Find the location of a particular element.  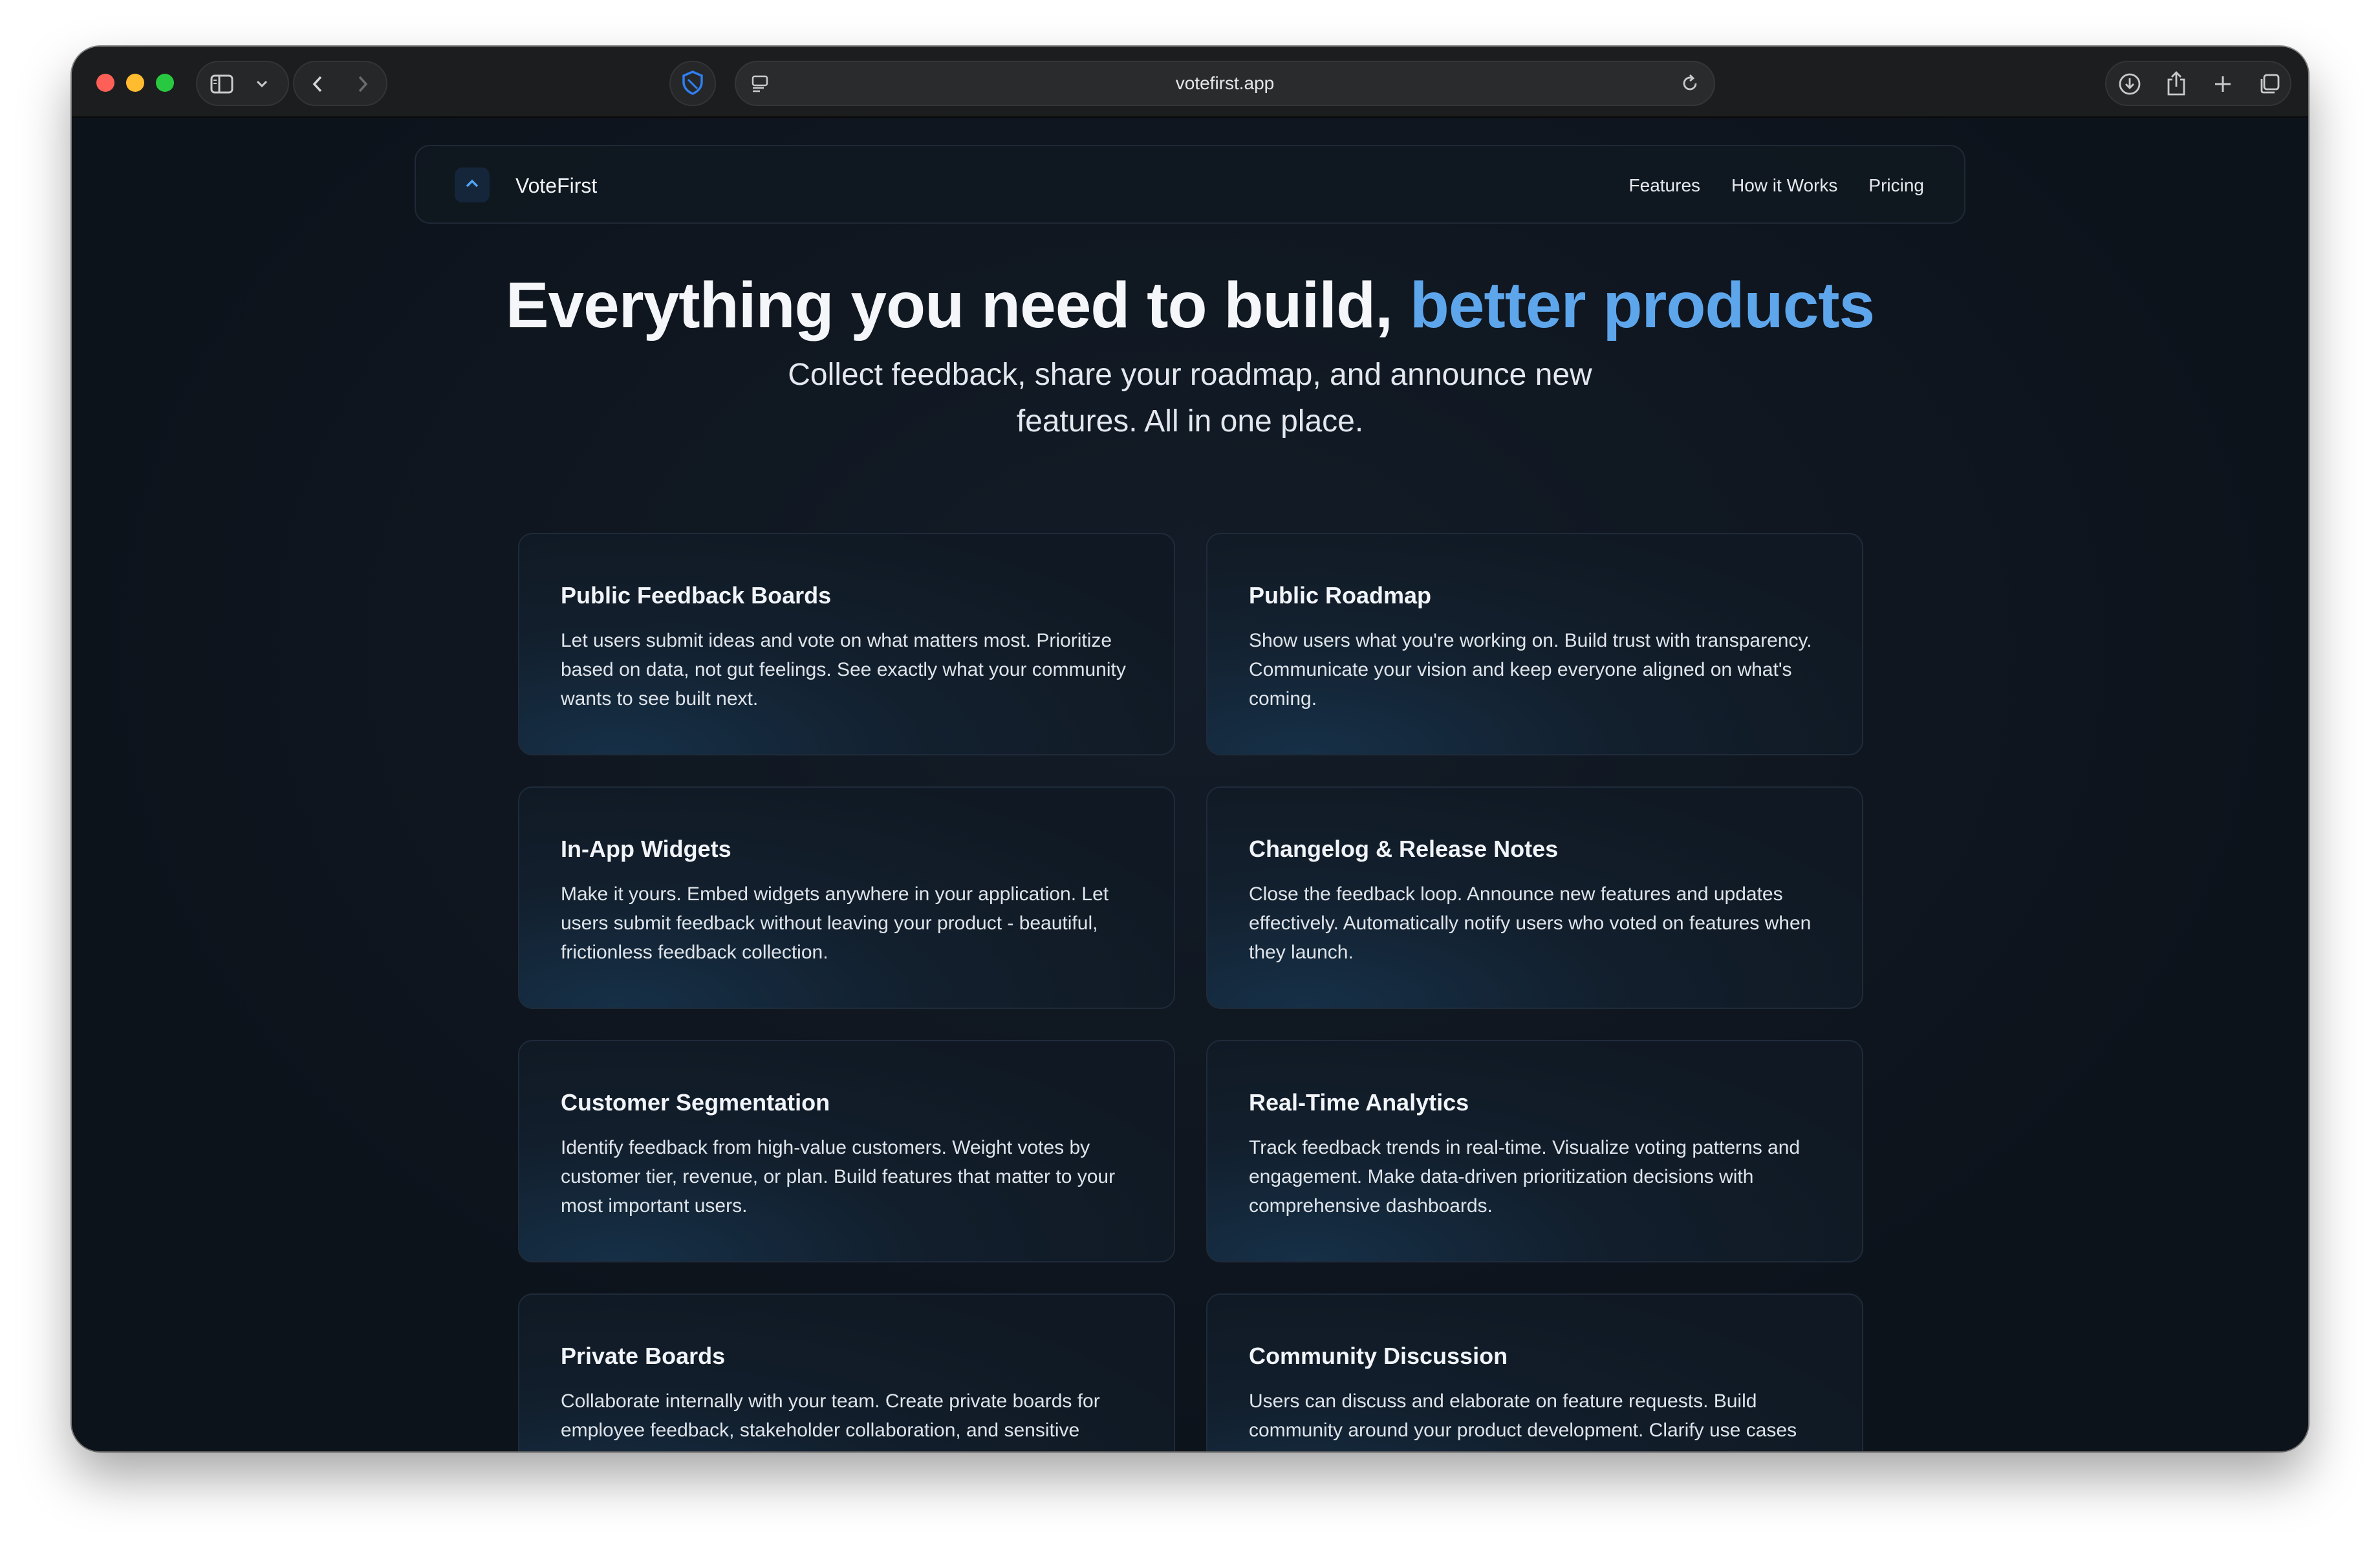

back-arrow-icon is located at coordinates (317, 84).